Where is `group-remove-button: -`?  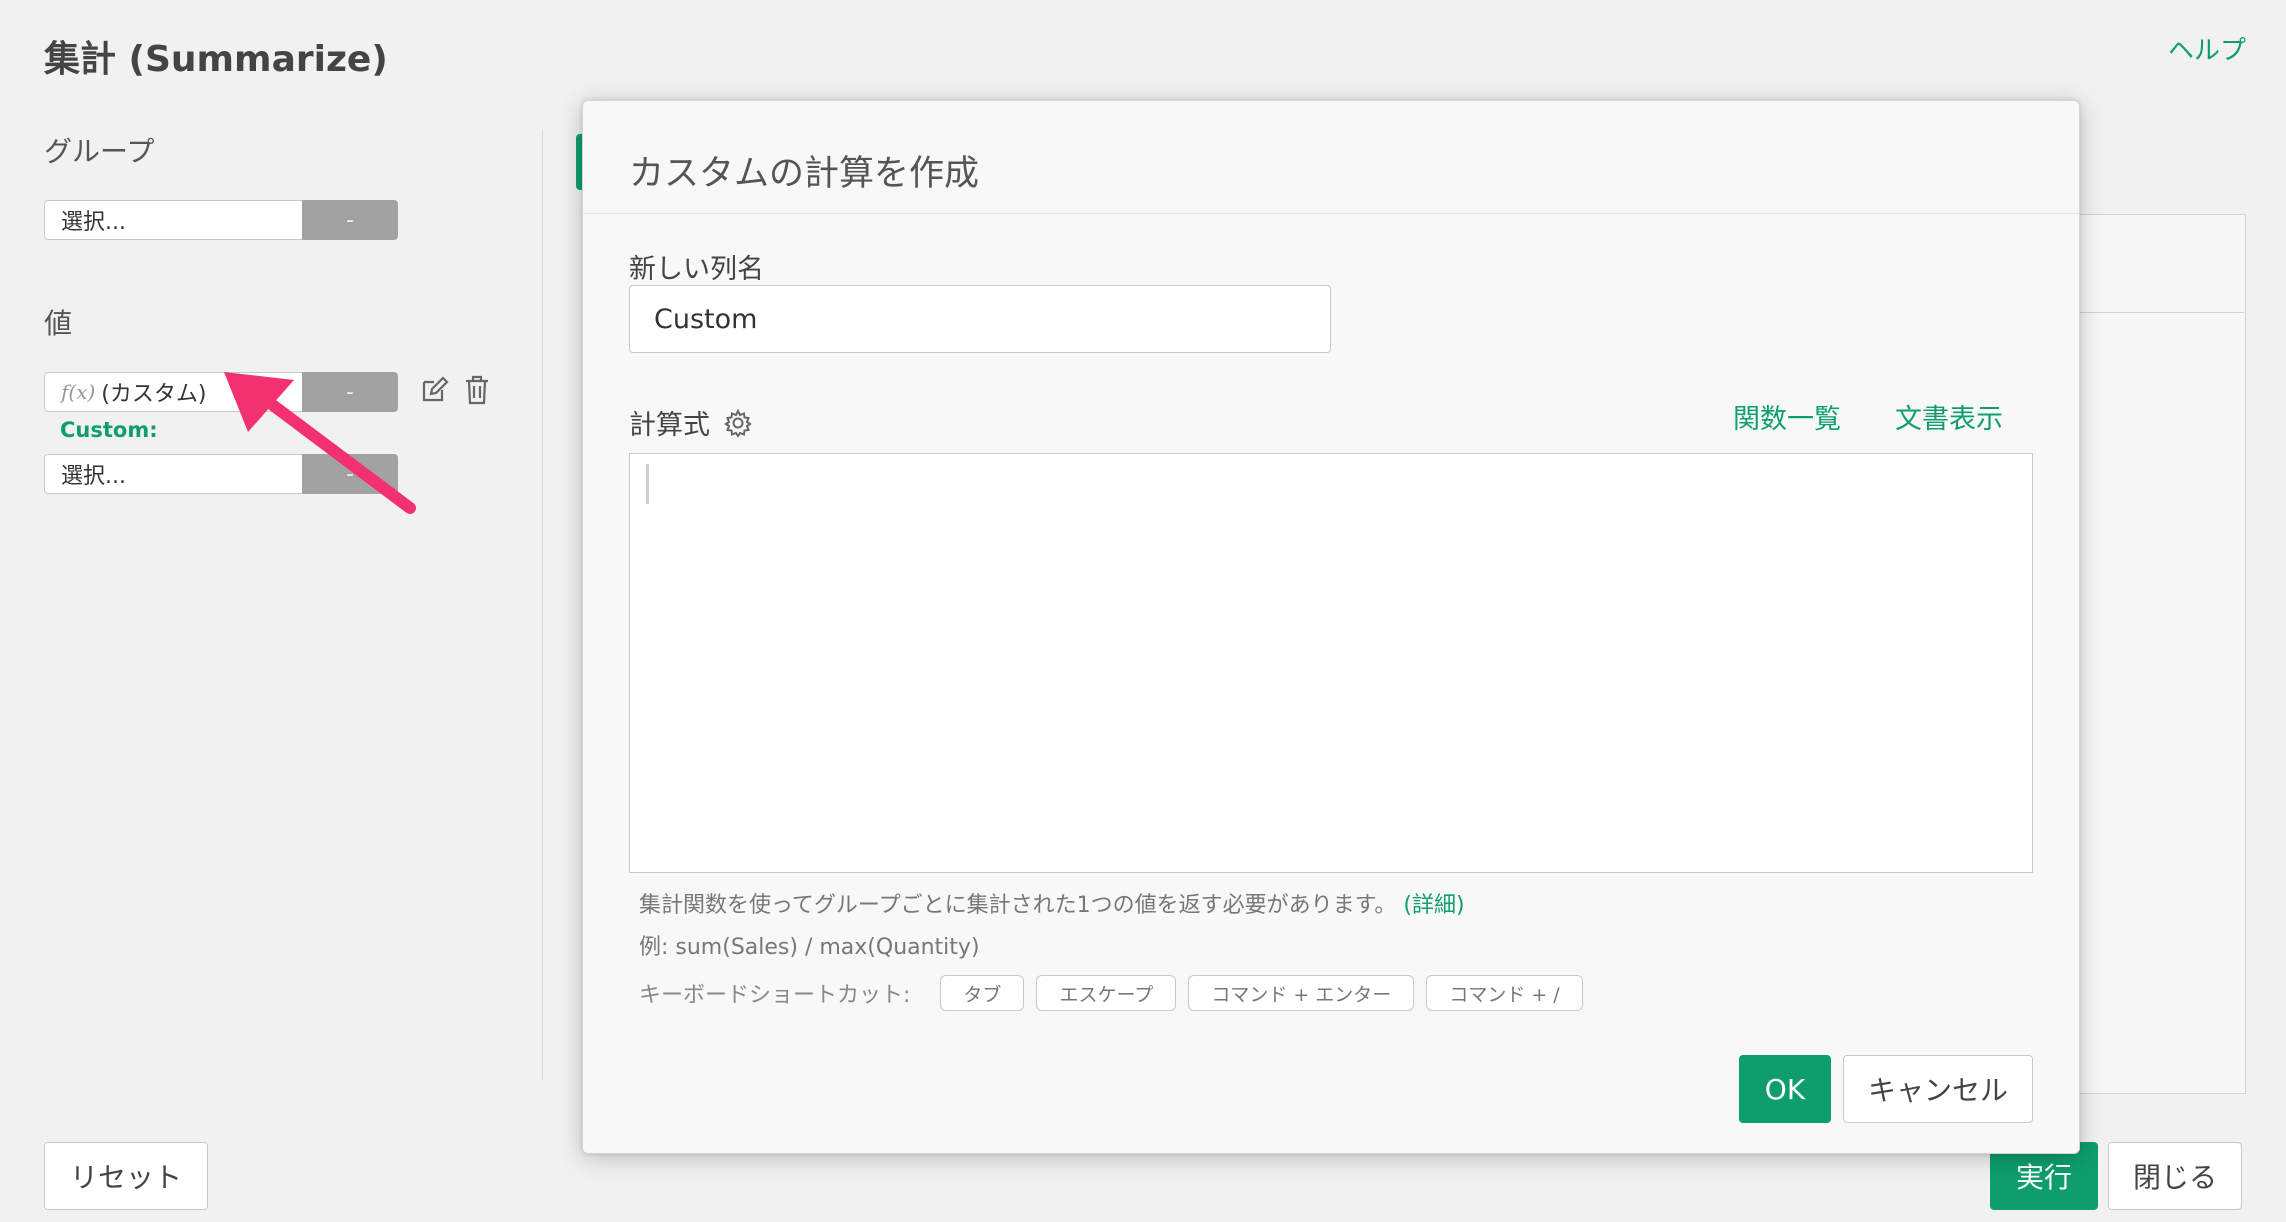
group-remove-button: - is located at coordinates (350, 220).